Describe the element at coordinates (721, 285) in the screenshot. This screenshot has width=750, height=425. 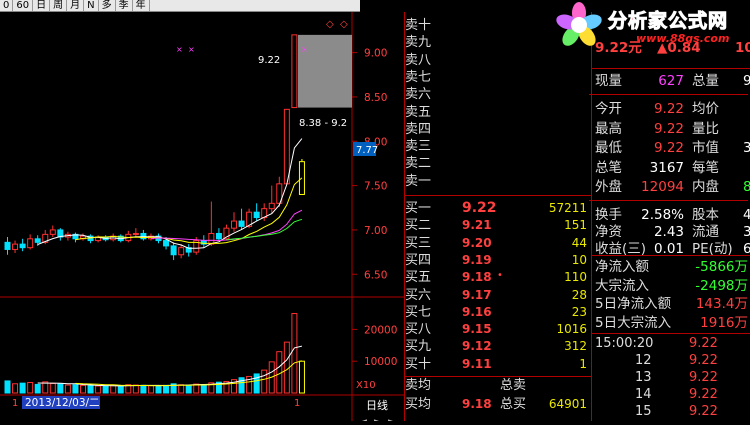
I see `flow-value: -2498万` at that location.